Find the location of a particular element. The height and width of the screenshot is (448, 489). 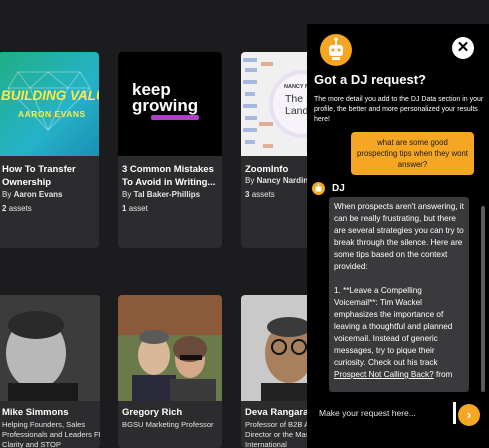

bot-name: DJ is located at coordinates (338, 188).